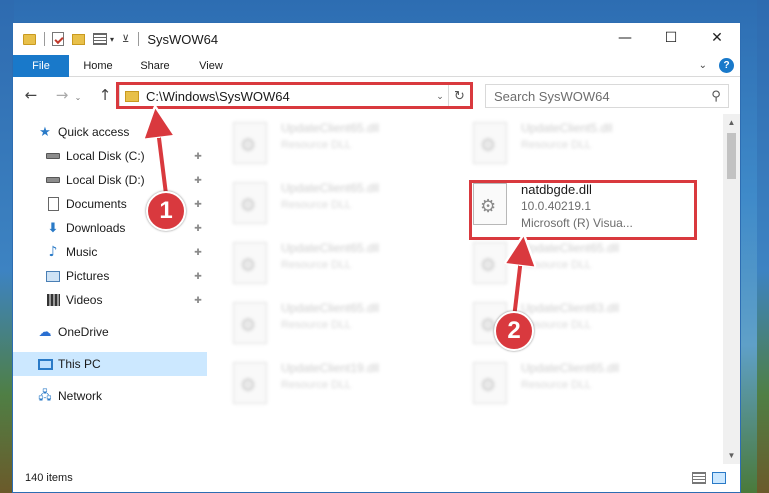 The image size is (769, 493). Describe the element at coordinates (53, 252) in the screenshot. I see `music-icon: ♪` at that location.